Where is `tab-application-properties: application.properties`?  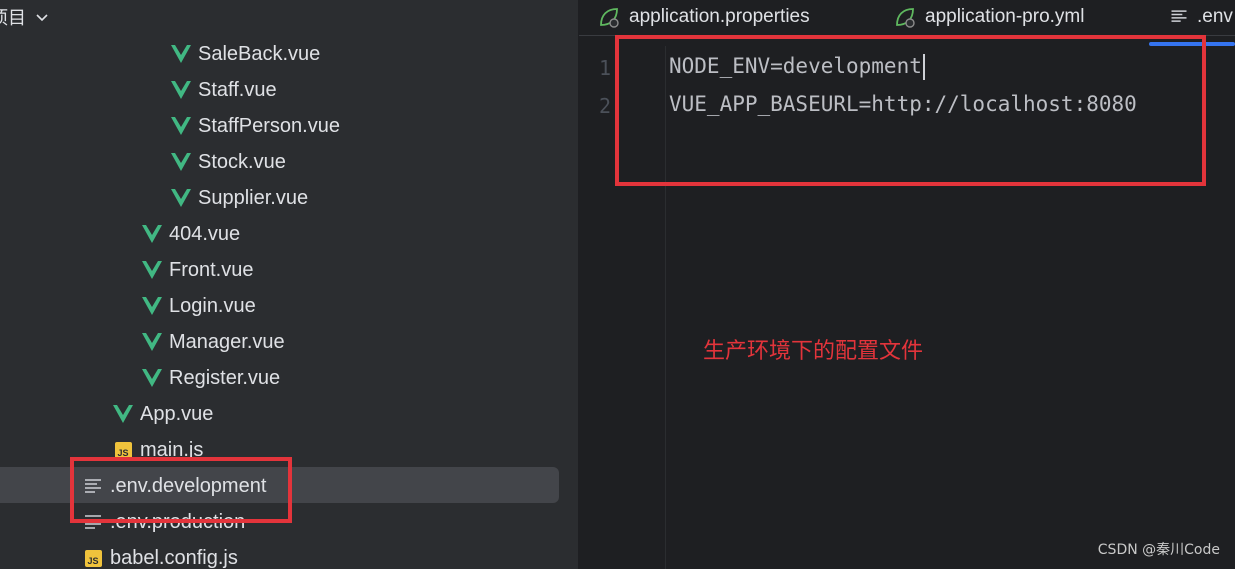 tab-application-properties: application.properties is located at coordinates (703, 17).